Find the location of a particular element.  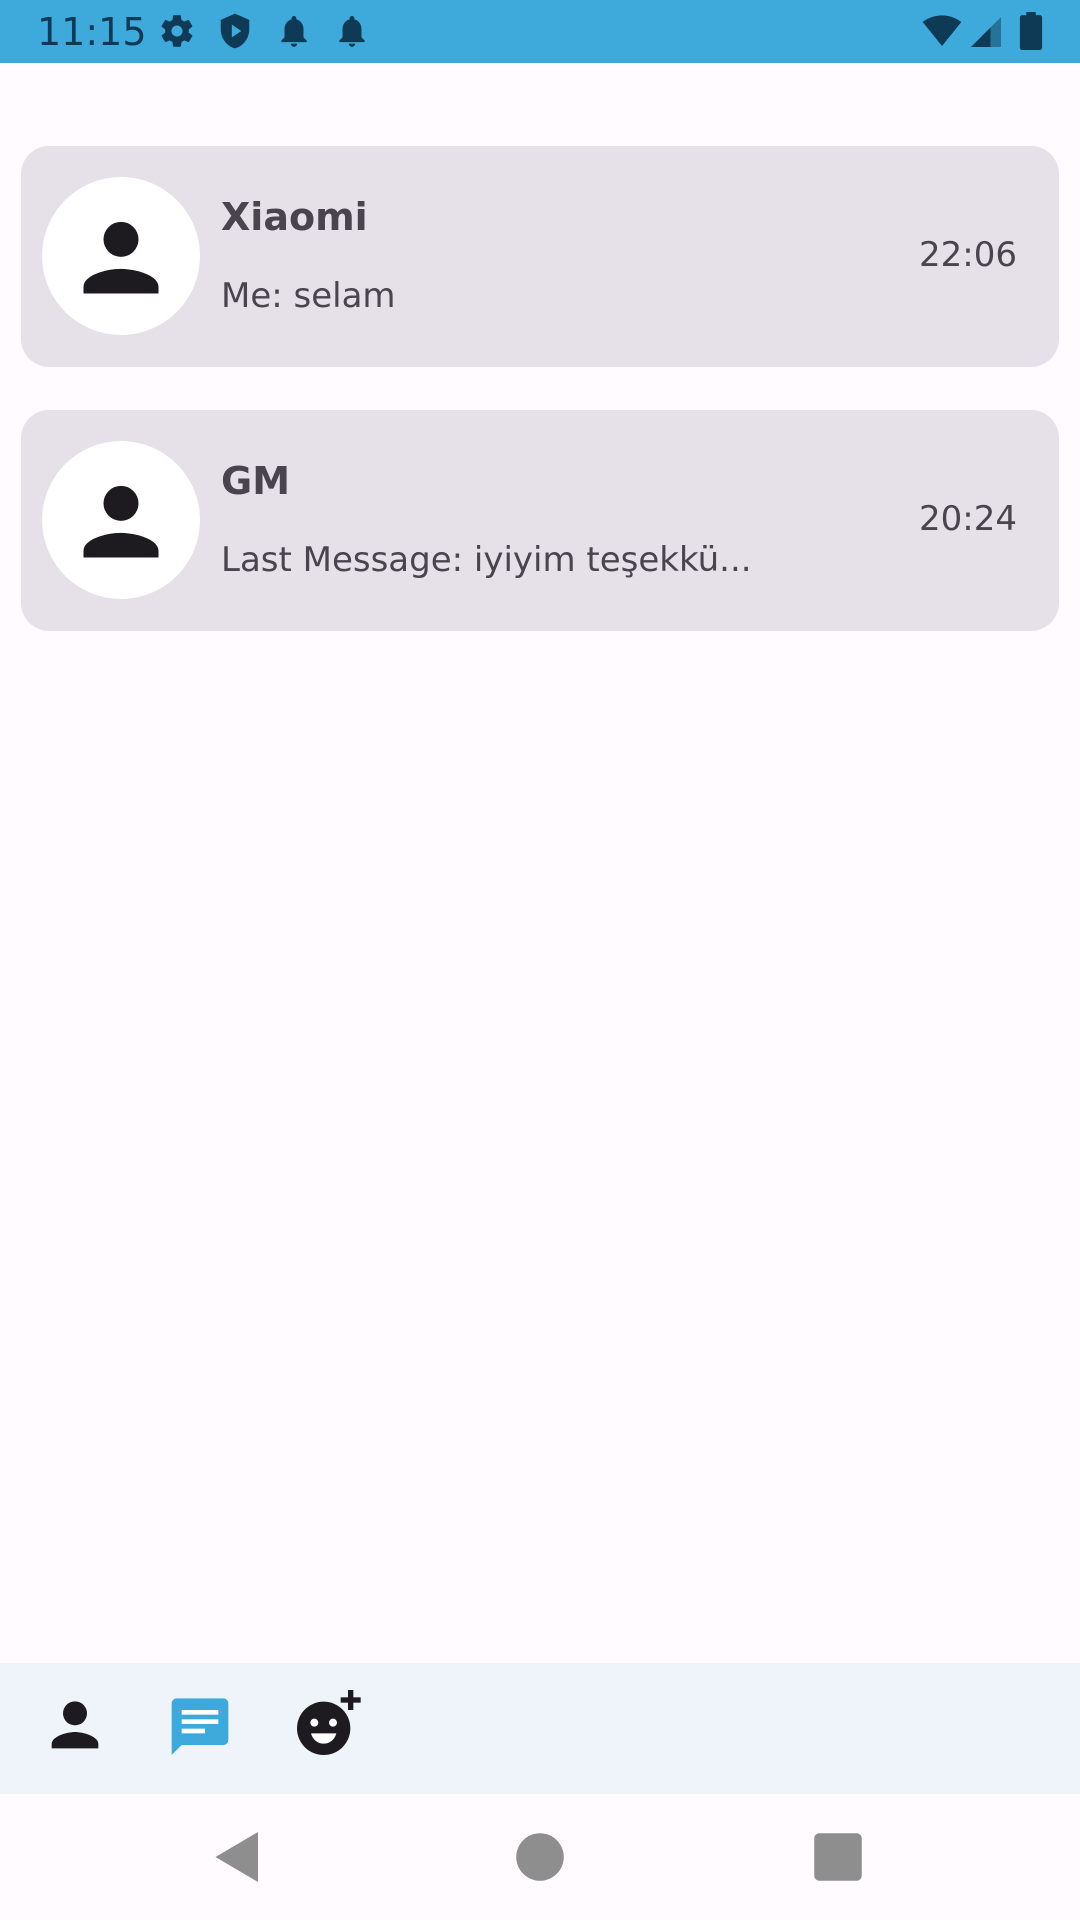

wifi-icon is located at coordinates (942, 31).